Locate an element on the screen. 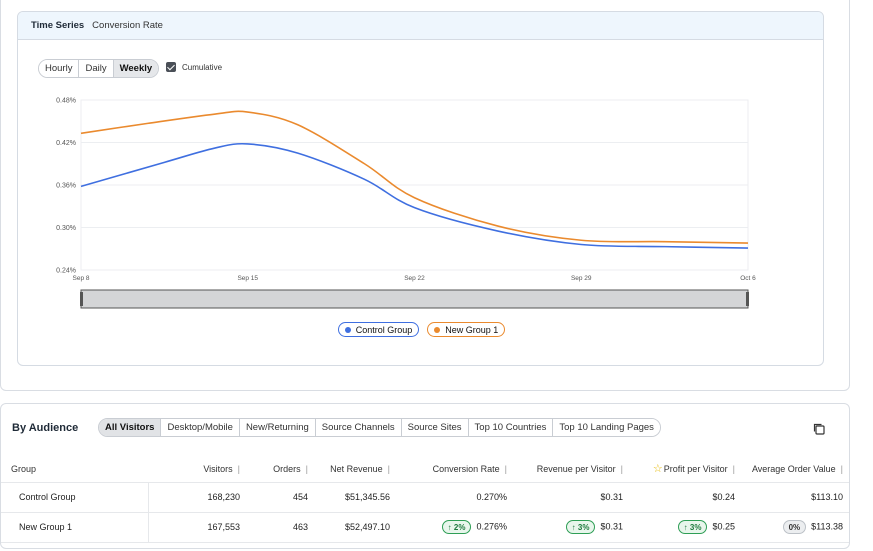 The image size is (873, 551). row-conversion-rate: 0.270% is located at coordinates (456, 497).